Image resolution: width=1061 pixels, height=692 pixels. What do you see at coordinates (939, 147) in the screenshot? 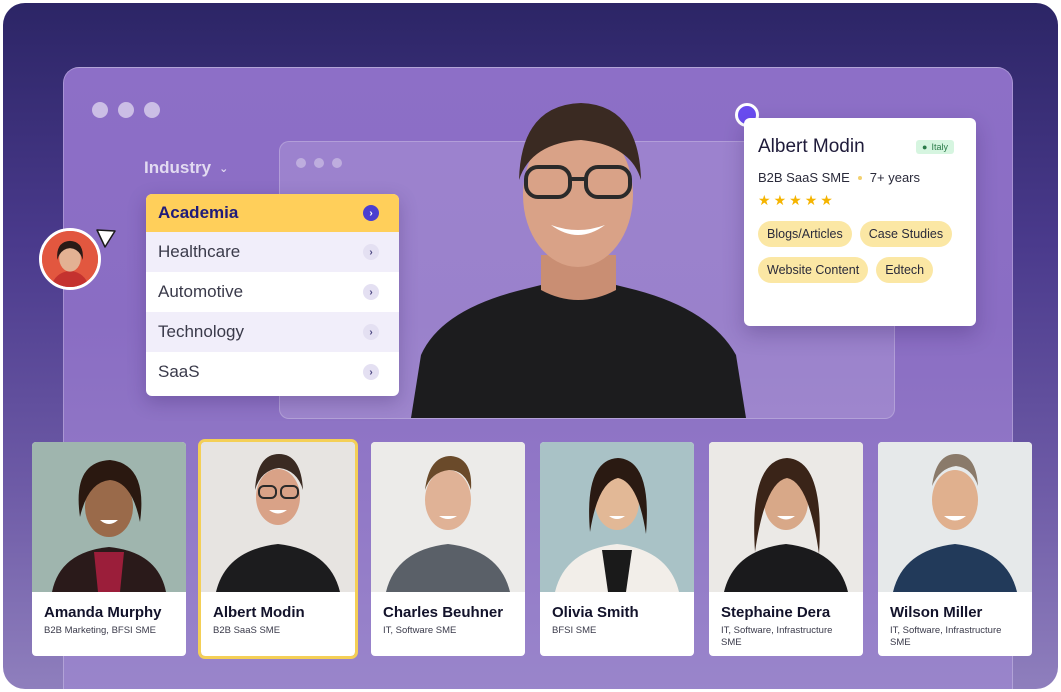
I see `location-label: Italy` at bounding box center [939, 147].